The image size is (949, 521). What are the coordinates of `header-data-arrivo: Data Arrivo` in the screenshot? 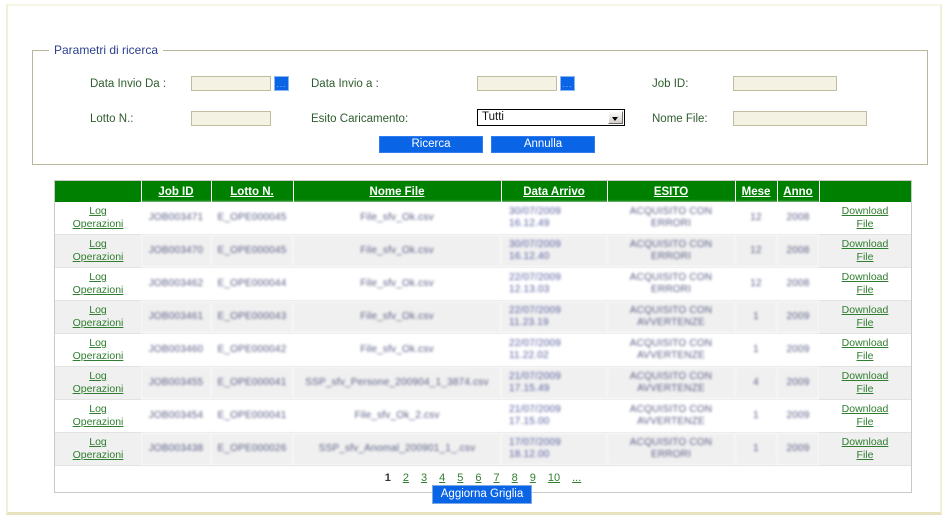 It's located at (554, 191).